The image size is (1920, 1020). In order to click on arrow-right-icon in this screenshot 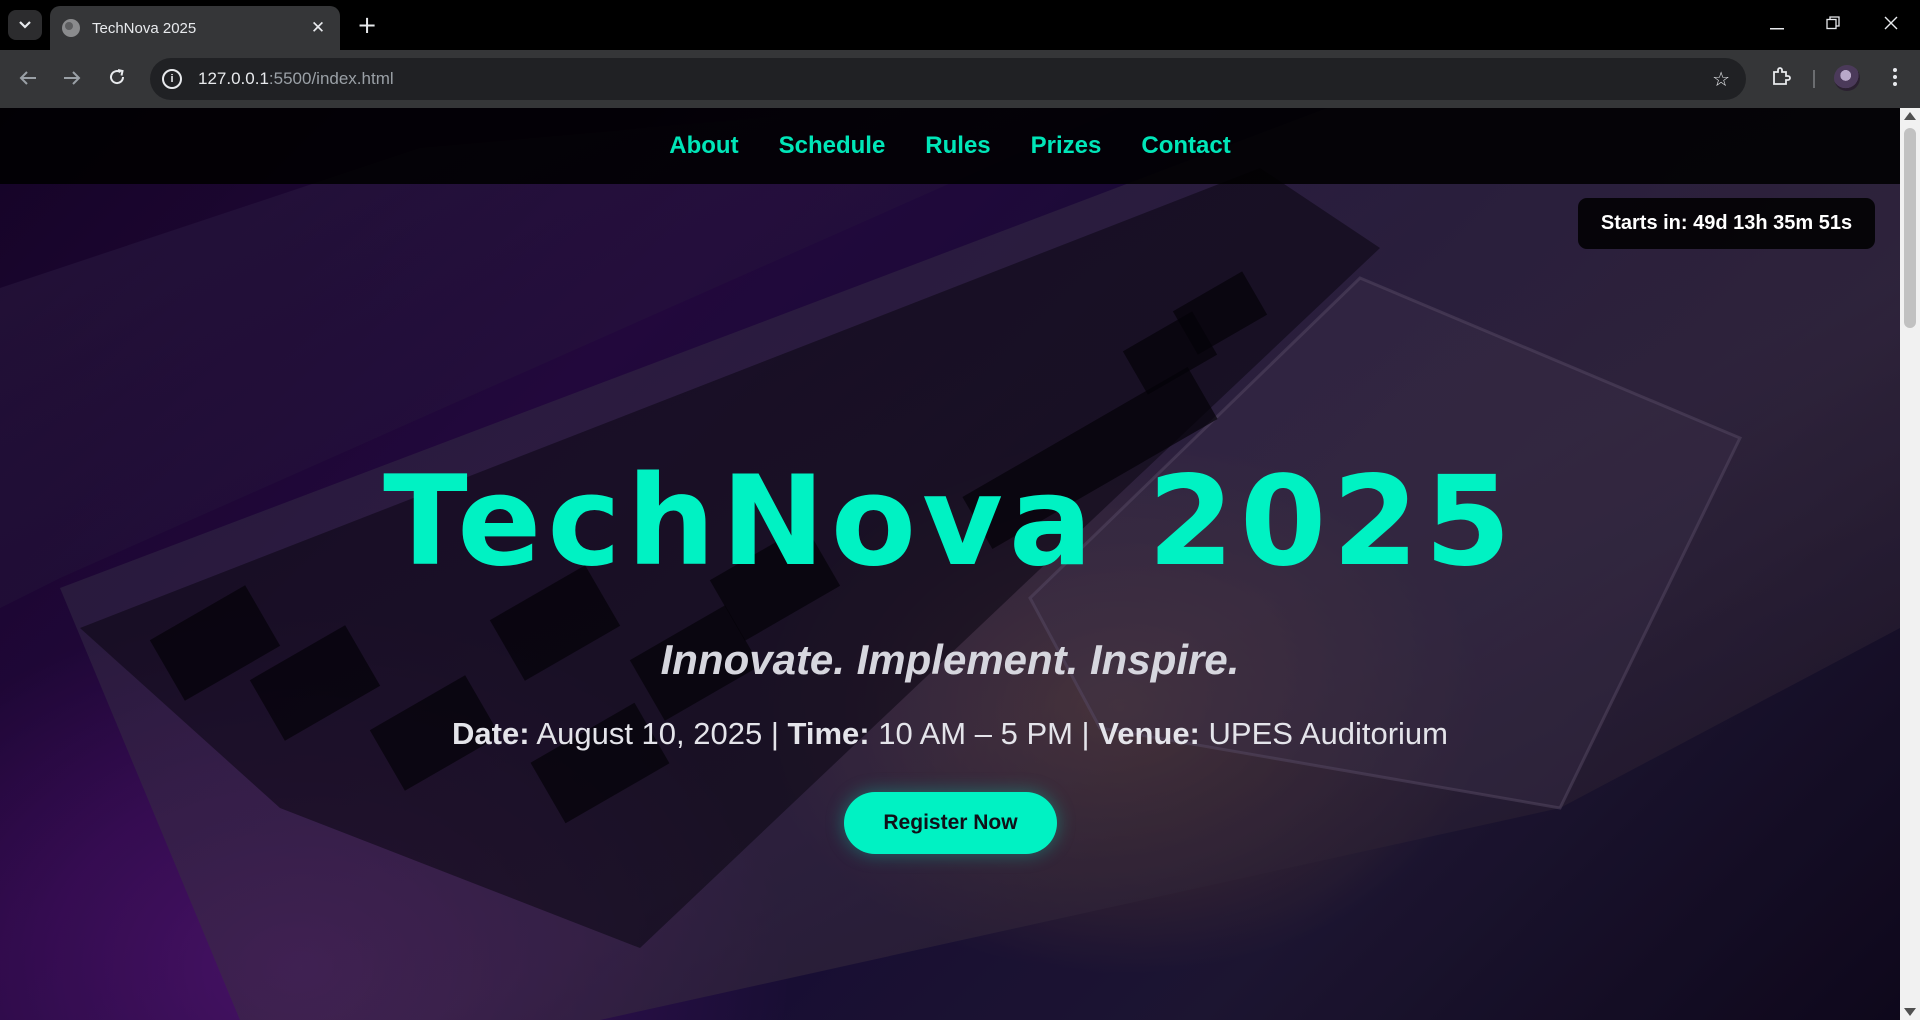, I will do `click(72, 78)`.